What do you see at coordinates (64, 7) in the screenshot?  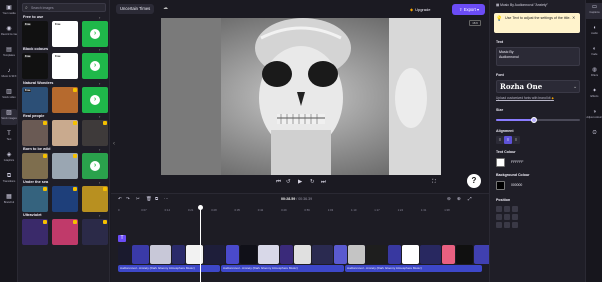 I see `search-box: ⌕` at bounding box center [64, 7].